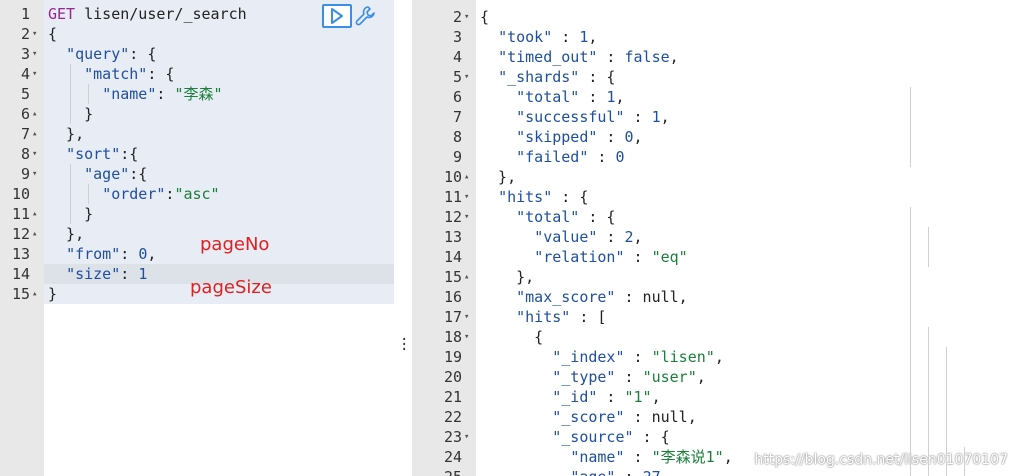 The image size is (1016, 476). I want to click on code-text: "skipped" : 0,, so click(579, 137).